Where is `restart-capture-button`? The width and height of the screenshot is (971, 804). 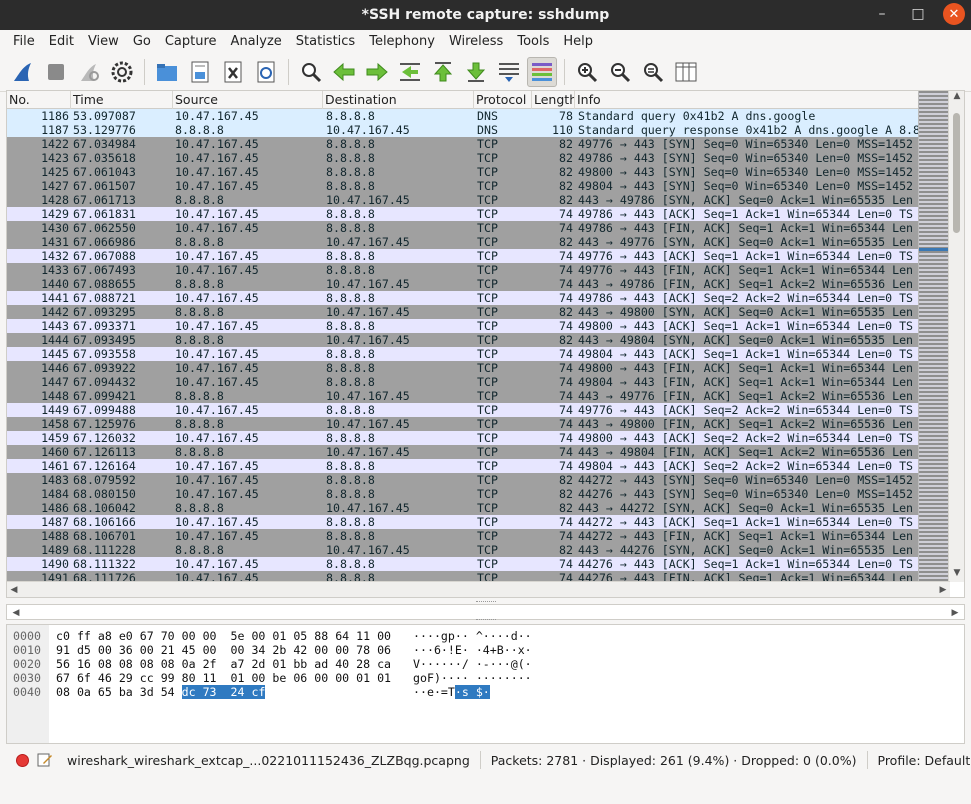 restart-capture-button is located at coordinates (89, 72).